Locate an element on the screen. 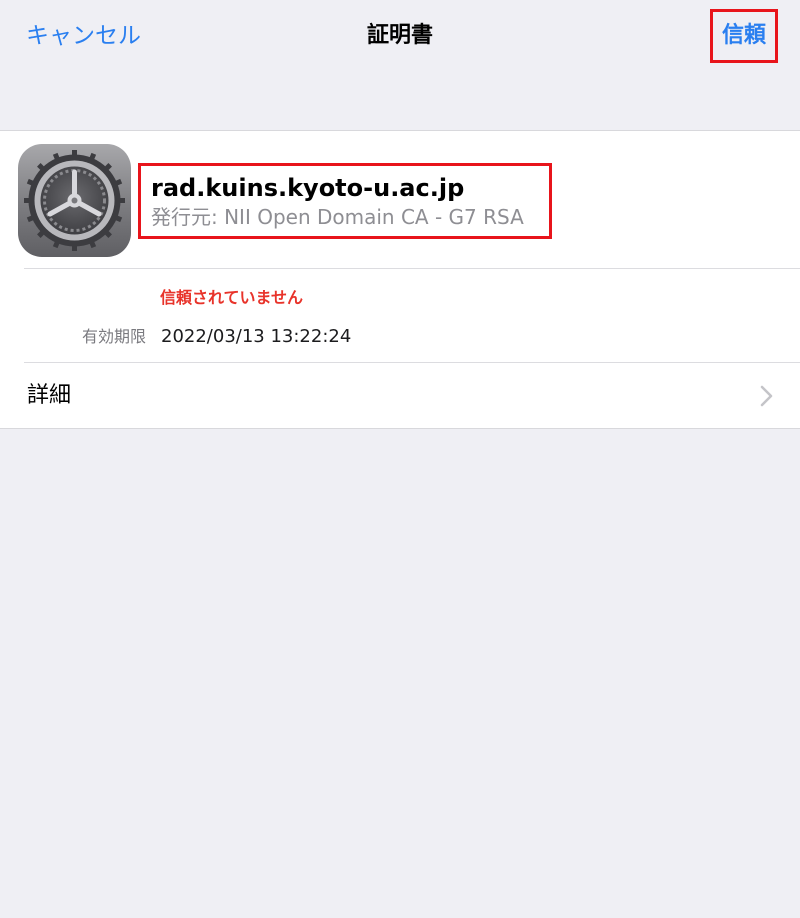 This screenshot has height=918, width=800. navigation-bar: キャンセル 証明書 信頼 is located at coordinates (400, 36).